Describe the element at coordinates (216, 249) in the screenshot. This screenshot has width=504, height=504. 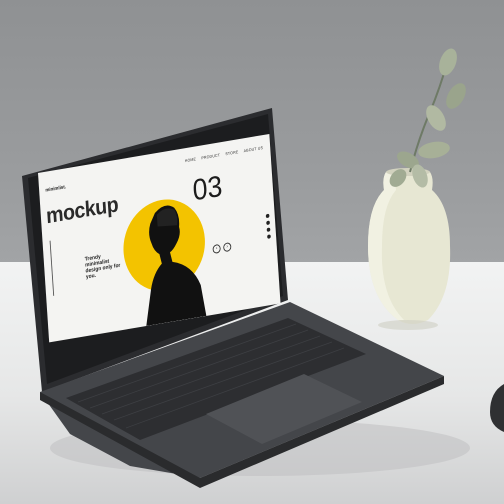
I see `prev-arrow-icon: ‹` at that location.